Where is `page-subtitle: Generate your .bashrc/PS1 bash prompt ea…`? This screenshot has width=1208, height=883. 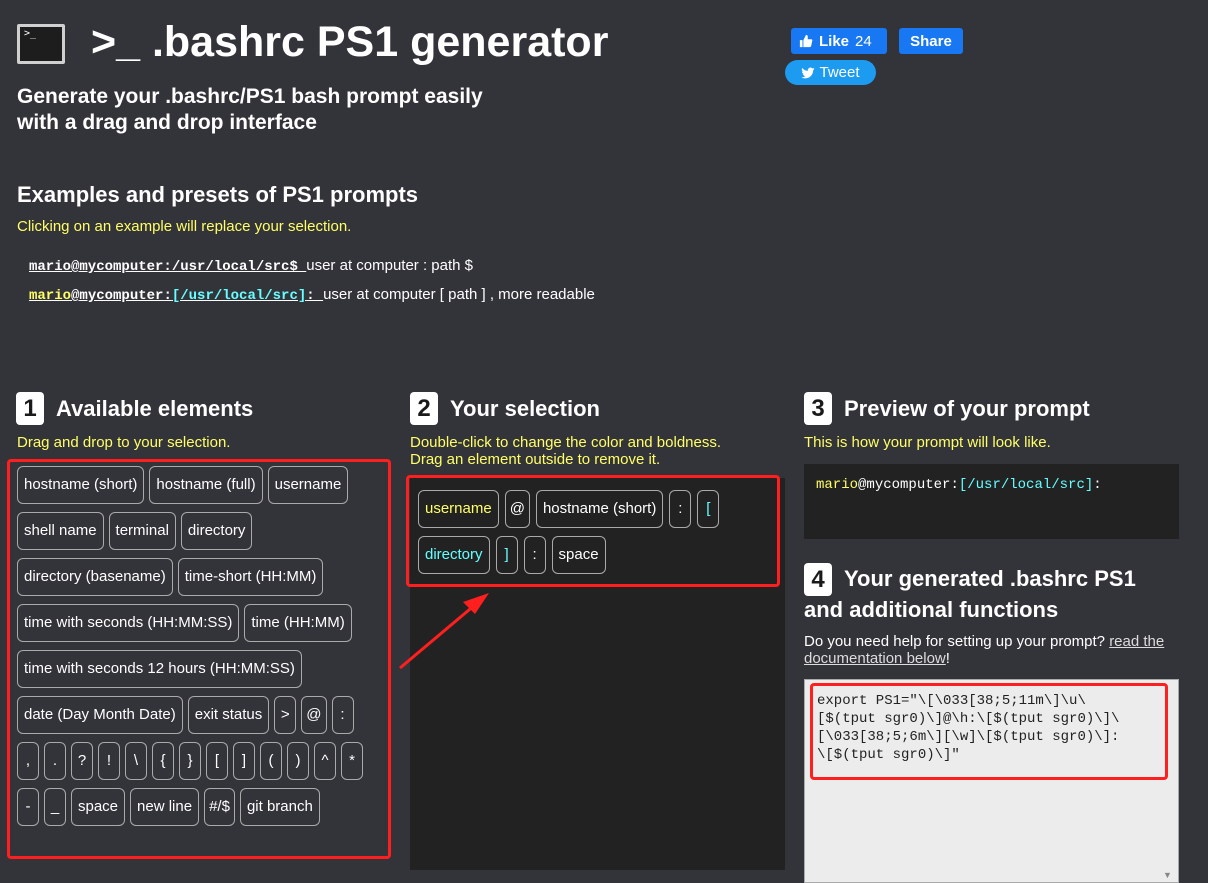
page-subtitle: Generate your .bashrc/PS1 bash prompt ea… is located at coordinates (250, 109).